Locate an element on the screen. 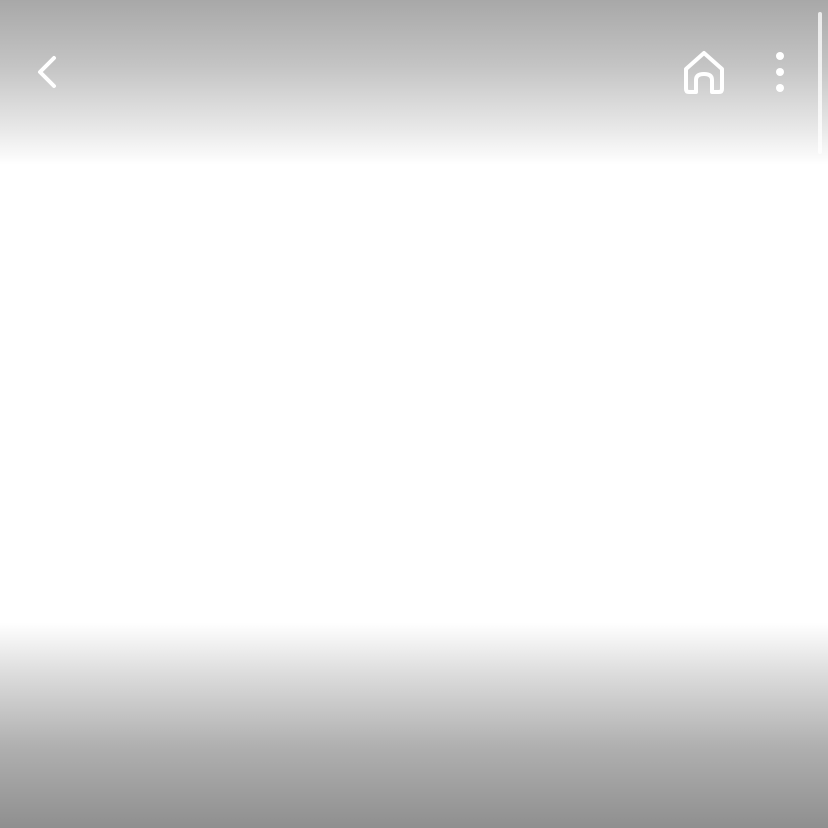 The image size is (828, 828). more-options-button is located at coordinates (780, 72).